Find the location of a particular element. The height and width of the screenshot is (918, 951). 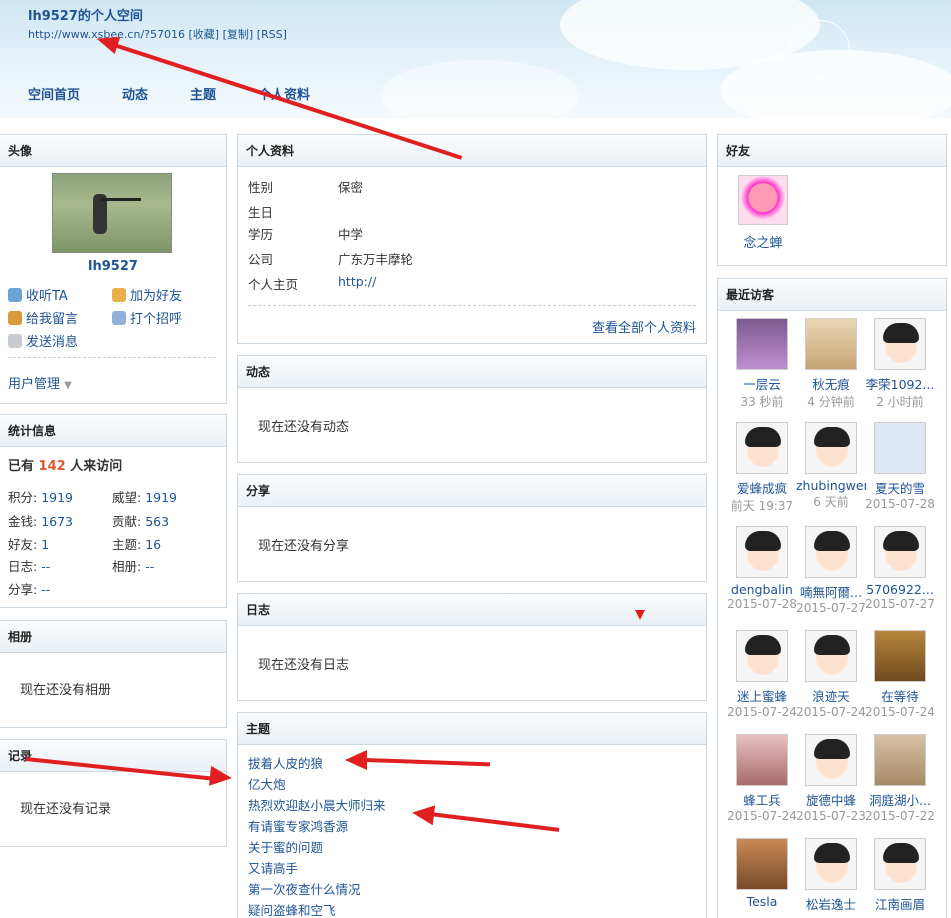

leave-message-button: 给我留言 is located at coordinates (43, 317).